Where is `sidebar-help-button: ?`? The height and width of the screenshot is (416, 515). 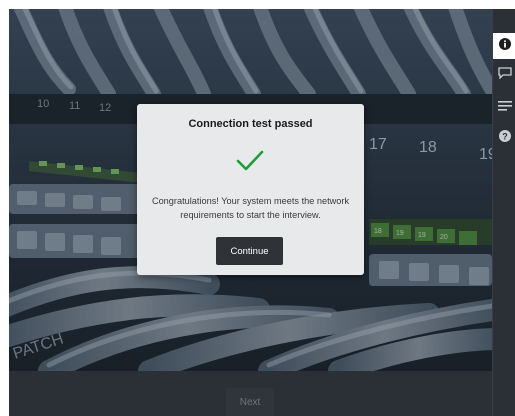
sidebar-help-button: ? is located at coordinates (504, 138).